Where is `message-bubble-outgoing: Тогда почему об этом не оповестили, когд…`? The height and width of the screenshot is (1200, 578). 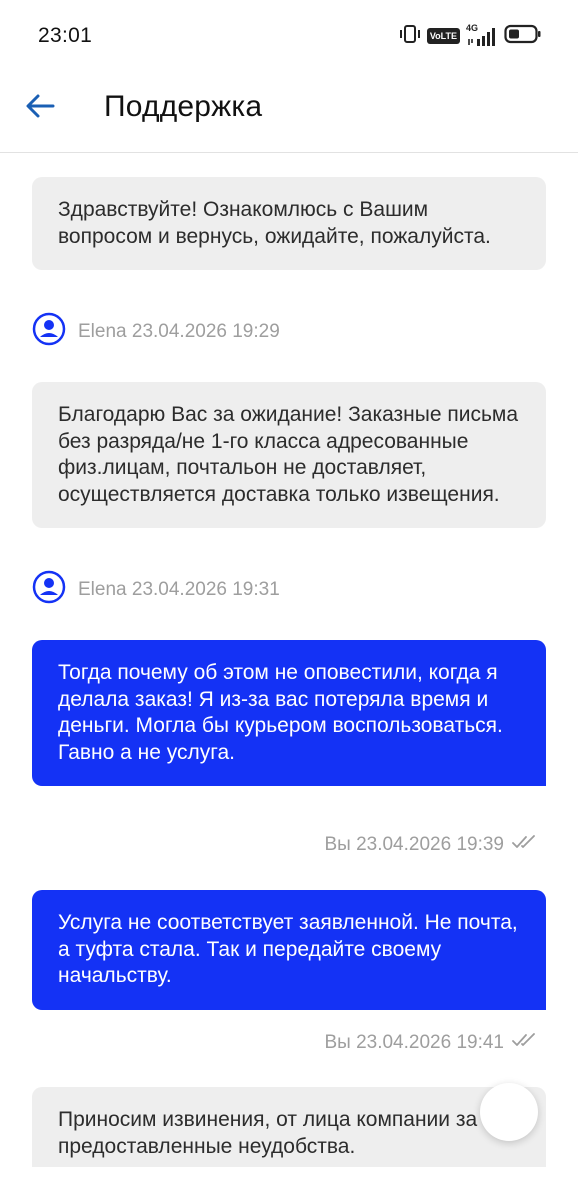 message-bubble-outgoing: Тогда почему об этом не оповестили, когд… is located at coordinates (289, 713).